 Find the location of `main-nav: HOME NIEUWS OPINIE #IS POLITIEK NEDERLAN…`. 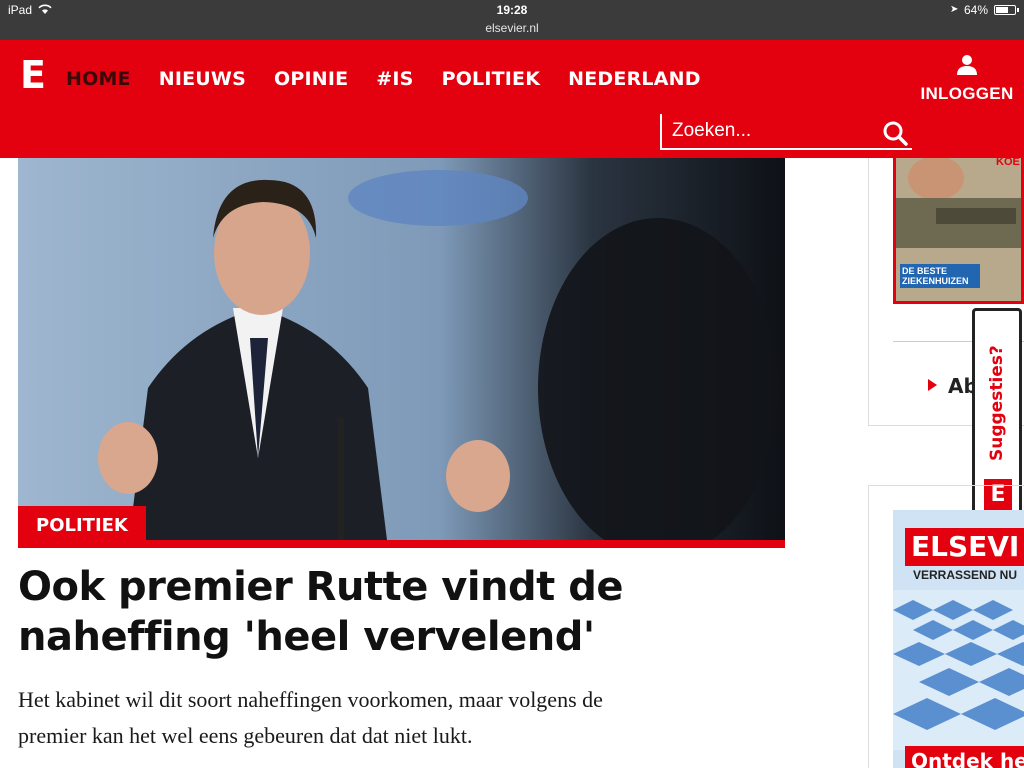

main-nav: HOME NIEUWS OPINIE #IS POLITIEK NEDERLAN… is located at coordinates (397, 79).